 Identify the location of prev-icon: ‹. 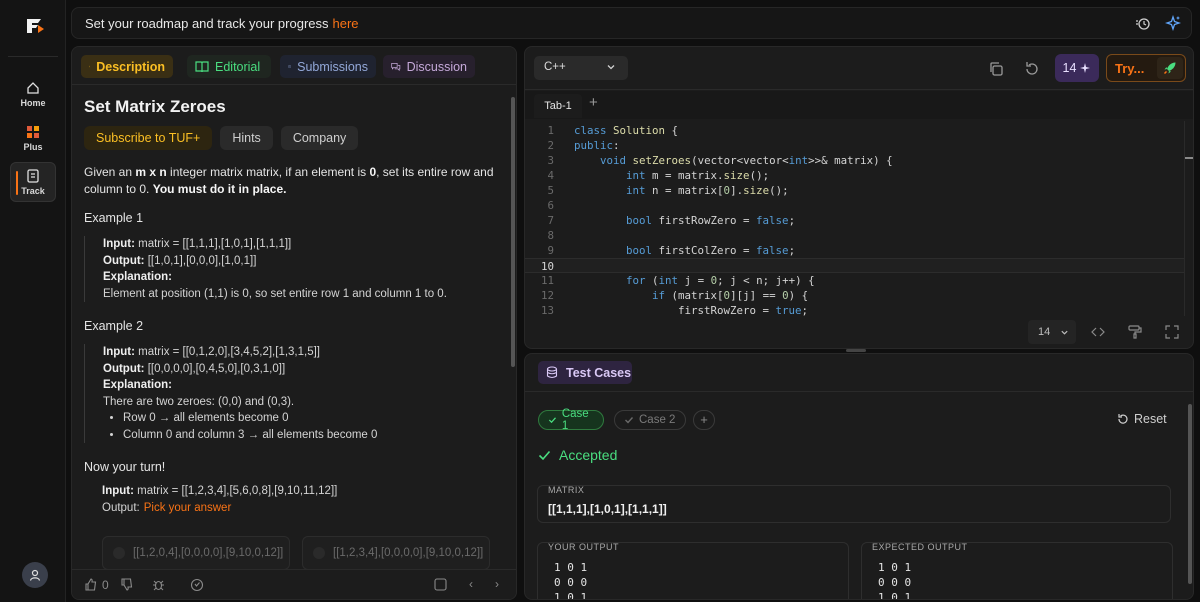
(471, 584).